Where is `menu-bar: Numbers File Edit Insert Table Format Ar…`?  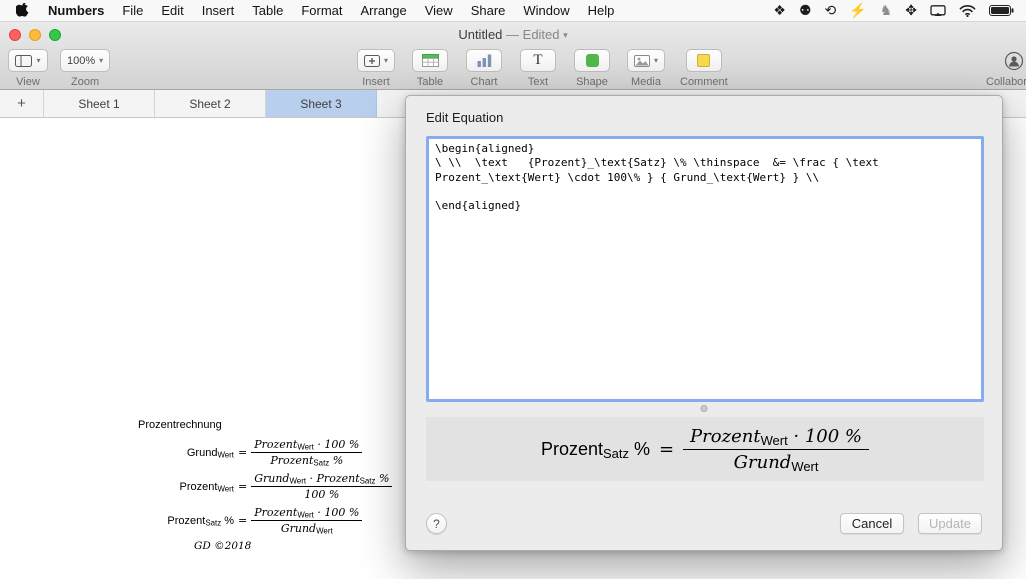
menu-bar: Numbers File Edit Insert Table Format Ar… is located at coordinates (513, 11).